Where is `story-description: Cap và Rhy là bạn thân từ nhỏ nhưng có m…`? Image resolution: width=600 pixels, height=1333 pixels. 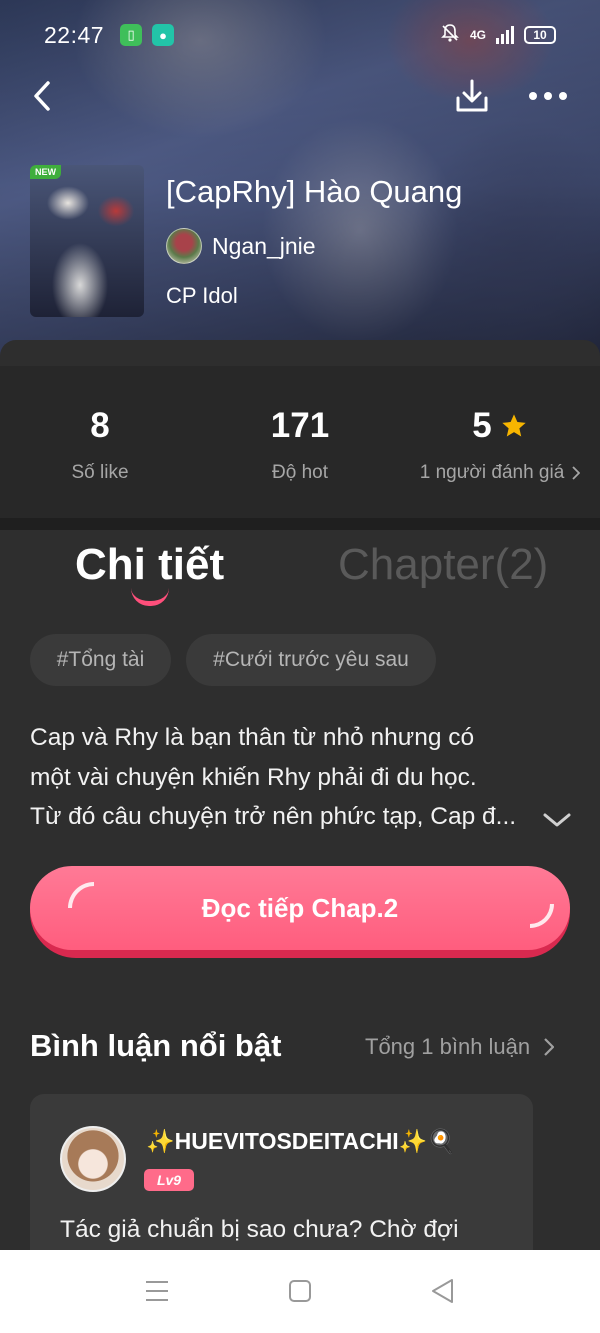 story-description: Cap và Rhy là bạn thân từ nhỏ nhưng có m… is located at coordinates (280, 777).